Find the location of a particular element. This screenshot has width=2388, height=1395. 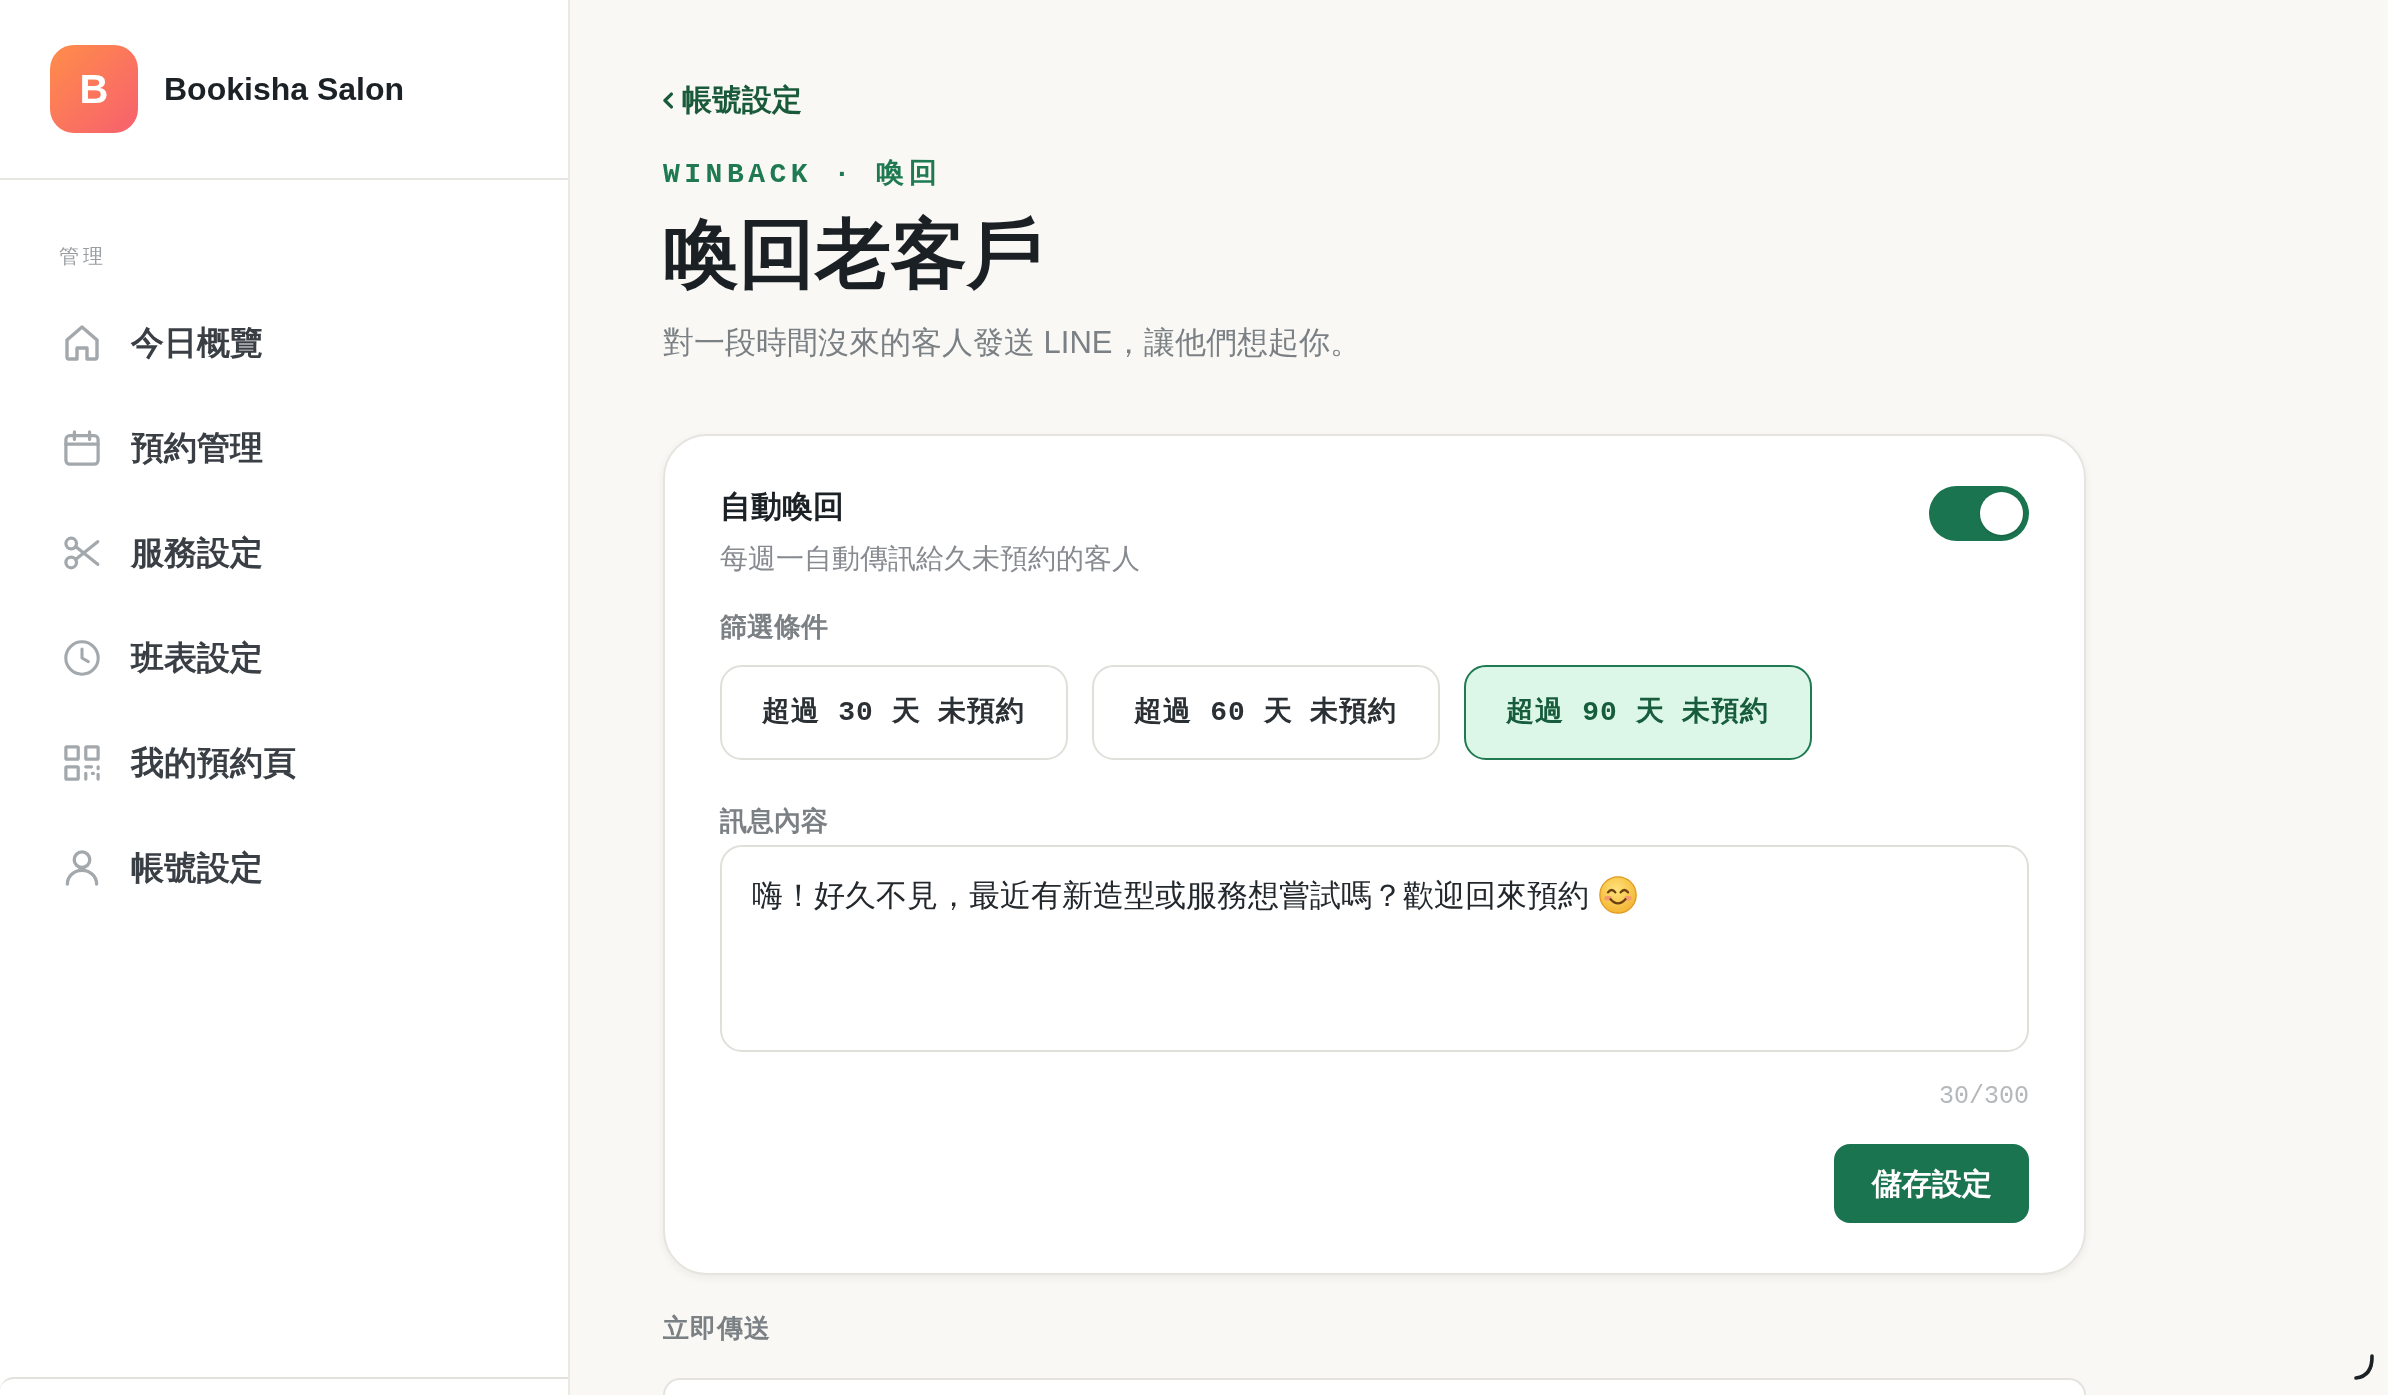

nav-item: 預約管理 is located at coordinates (284, 447).